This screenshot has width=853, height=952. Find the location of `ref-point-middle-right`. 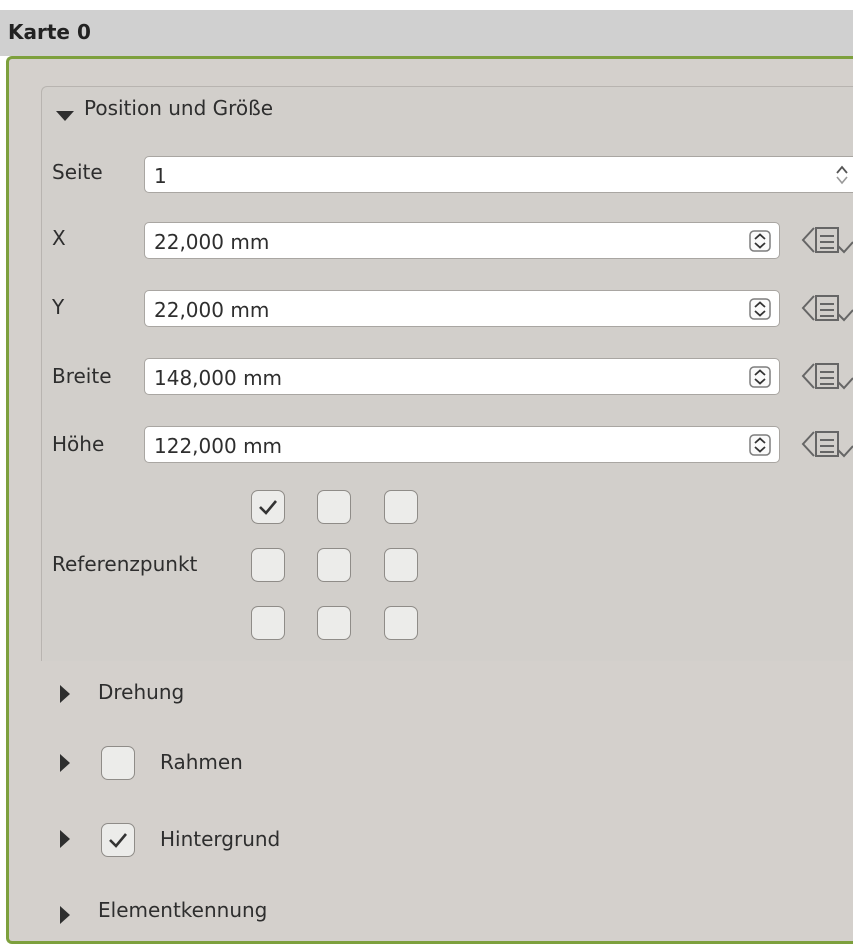

ref-point-middle-right is located at coordinates (401, 565).